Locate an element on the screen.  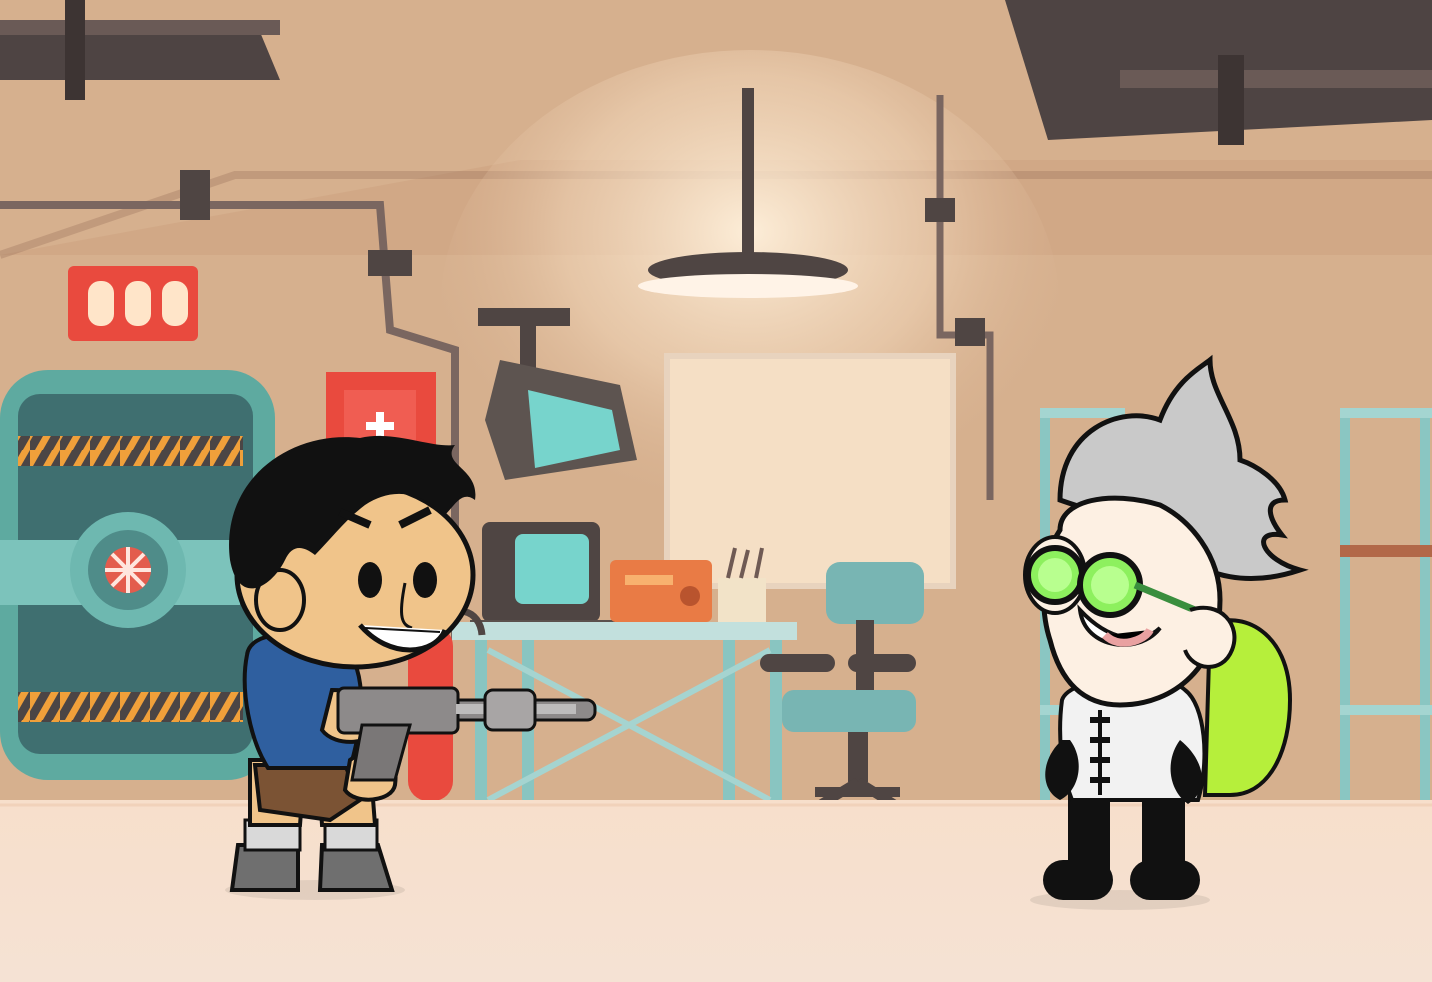
vault-door is located at coordinates (137, 575).